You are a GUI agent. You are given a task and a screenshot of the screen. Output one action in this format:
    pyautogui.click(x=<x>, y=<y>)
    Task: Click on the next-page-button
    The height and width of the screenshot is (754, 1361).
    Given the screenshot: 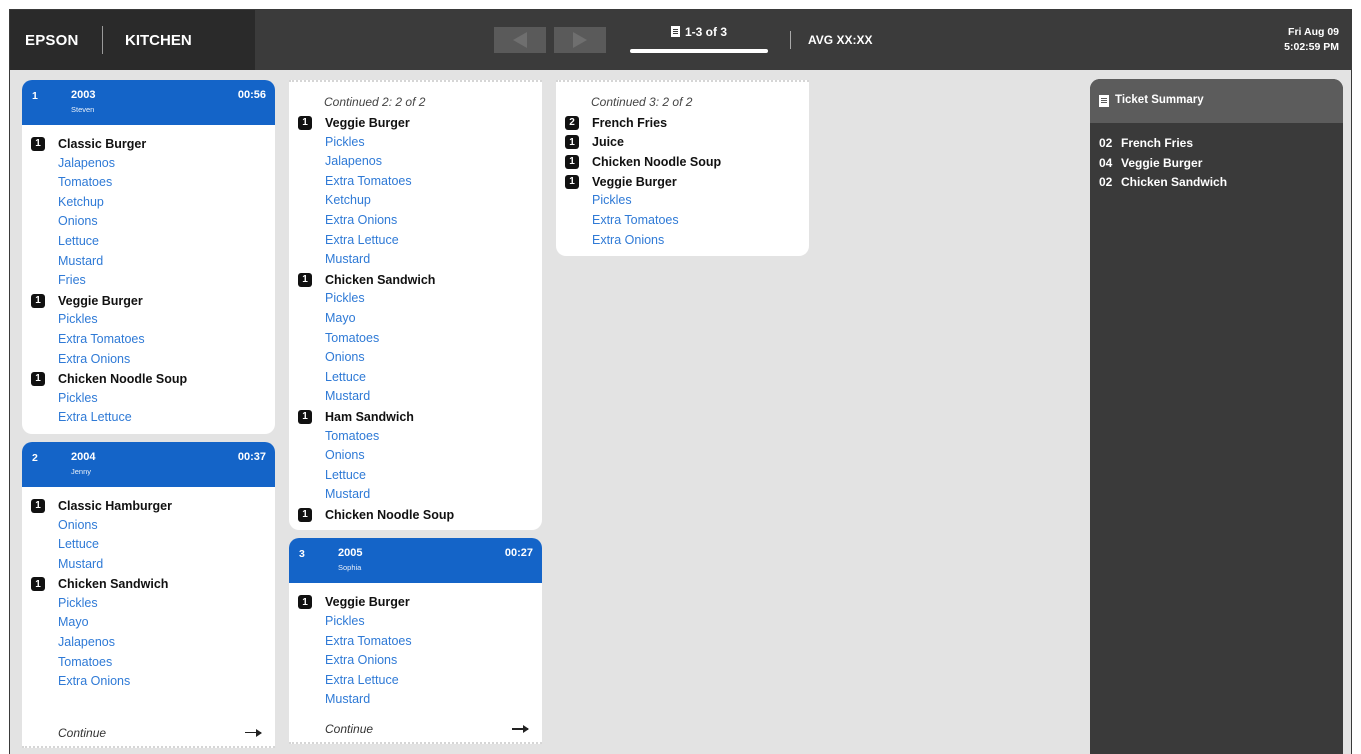 What is the action you would take?
    pyautogui.click(x=580, y=40)
    